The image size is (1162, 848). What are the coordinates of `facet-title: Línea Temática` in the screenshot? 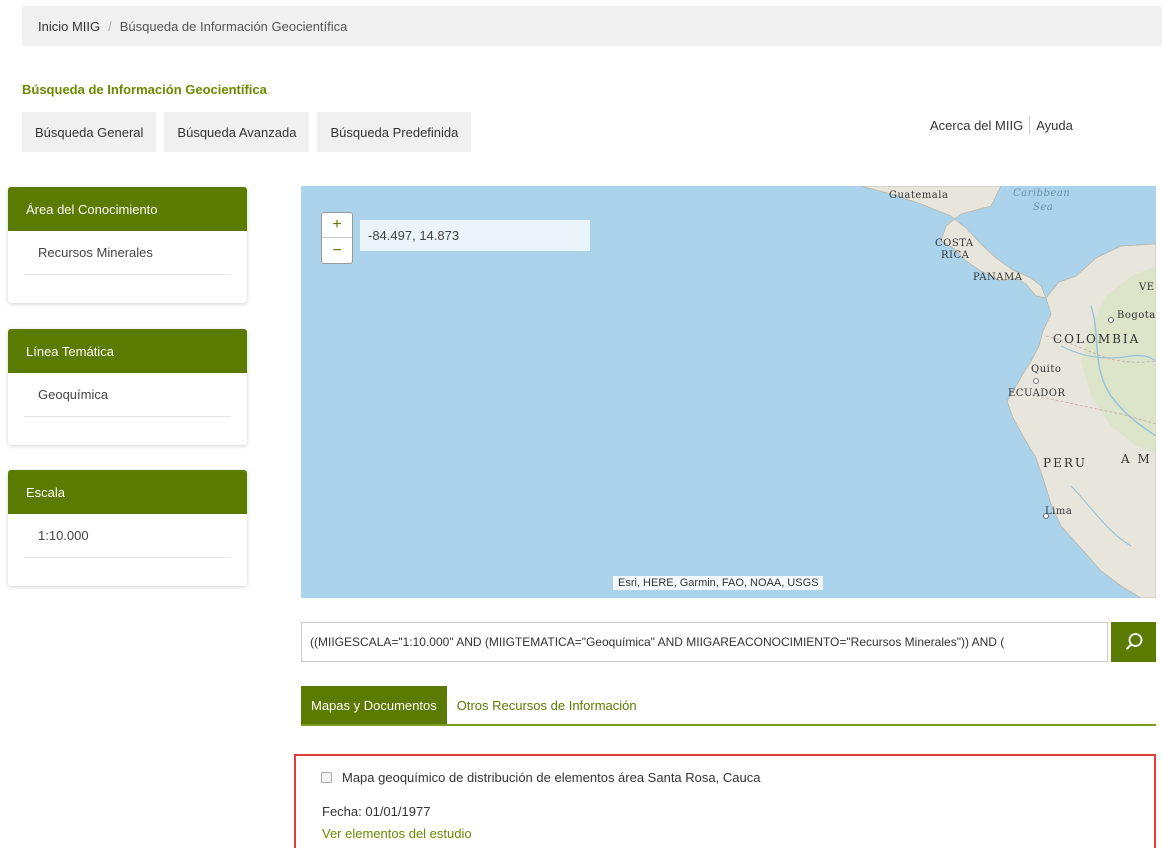 It's located at (127, 351).